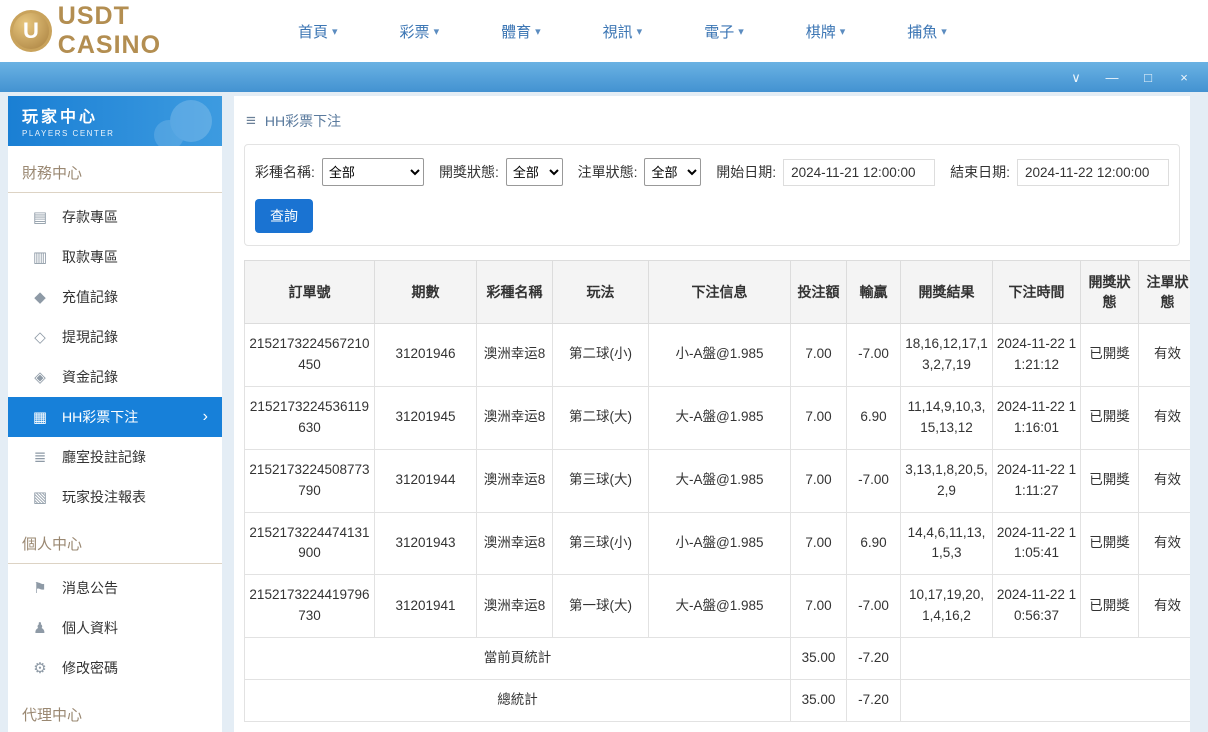  What do you see at coordinates (420, 31) in the screenshot?
I see `nav-item-lottery: 彩票 ▾` at bounding box center [420, 31].